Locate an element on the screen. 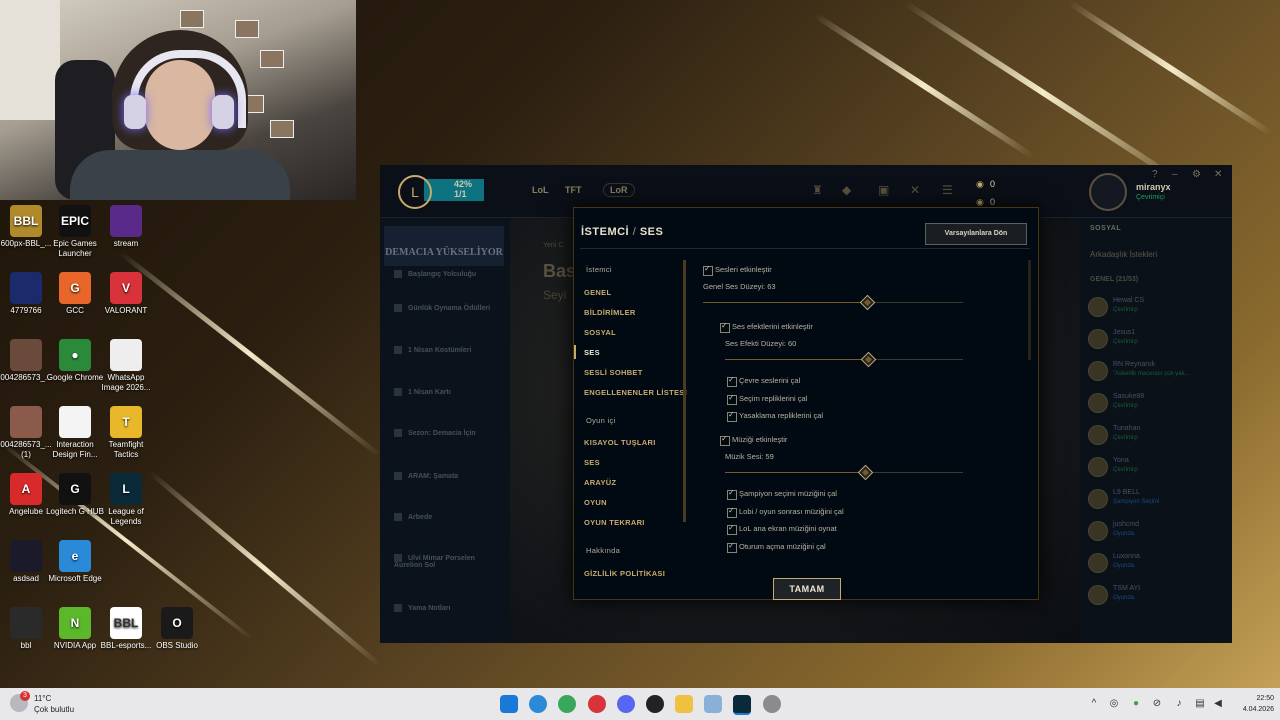 Image resolution: width=1280 pixels, height=720 pixels. start-icon is located at coordinates (509, 704).